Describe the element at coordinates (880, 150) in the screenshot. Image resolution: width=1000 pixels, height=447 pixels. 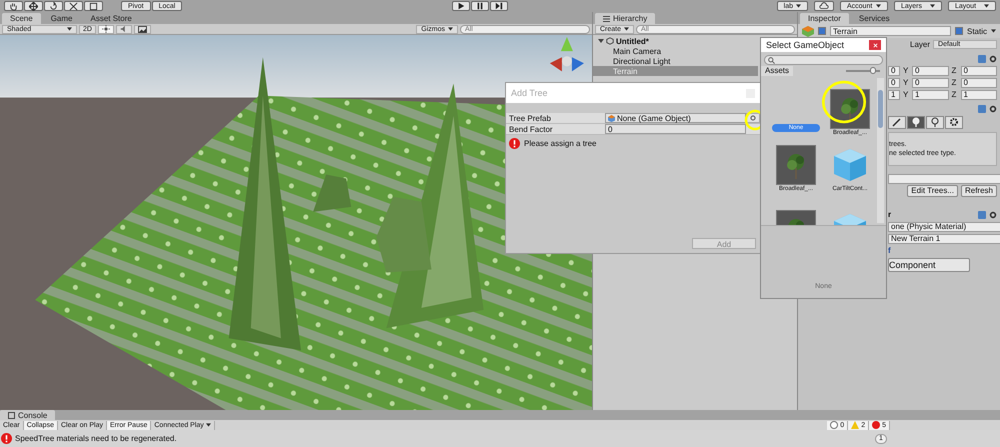
I see `scrollbar` at that location.